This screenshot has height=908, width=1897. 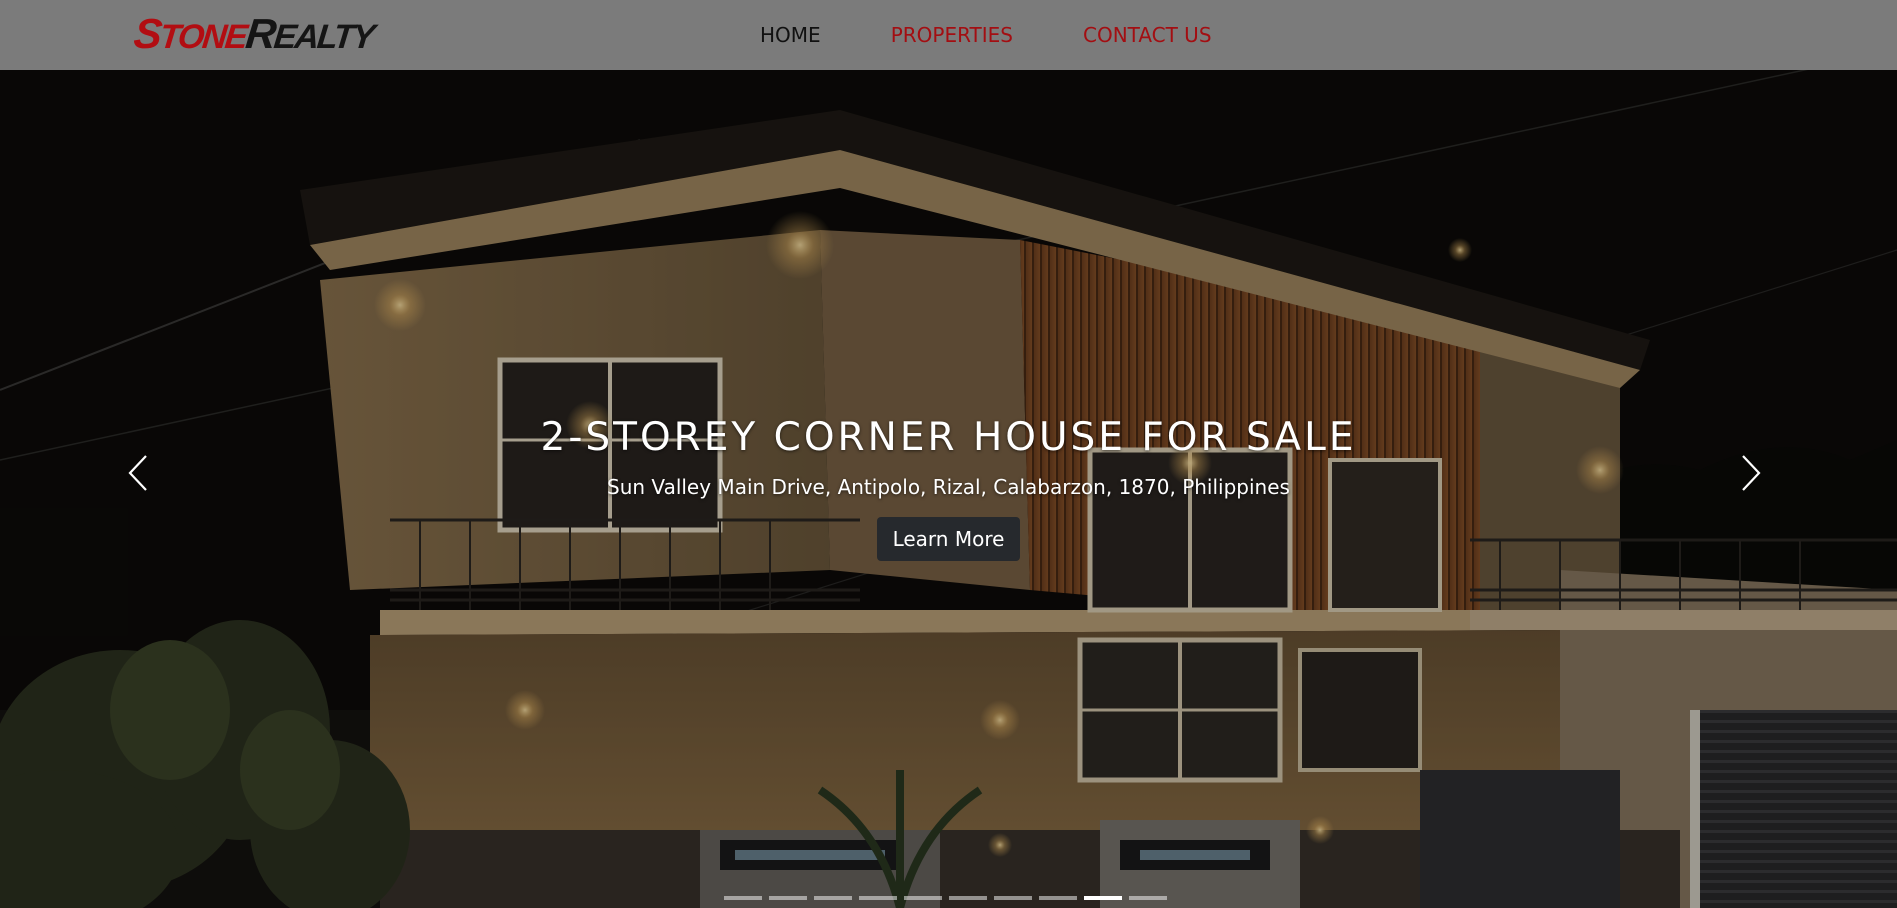 I want to click on brand-logo-part2: REALTY, so click(x=309, y=33).